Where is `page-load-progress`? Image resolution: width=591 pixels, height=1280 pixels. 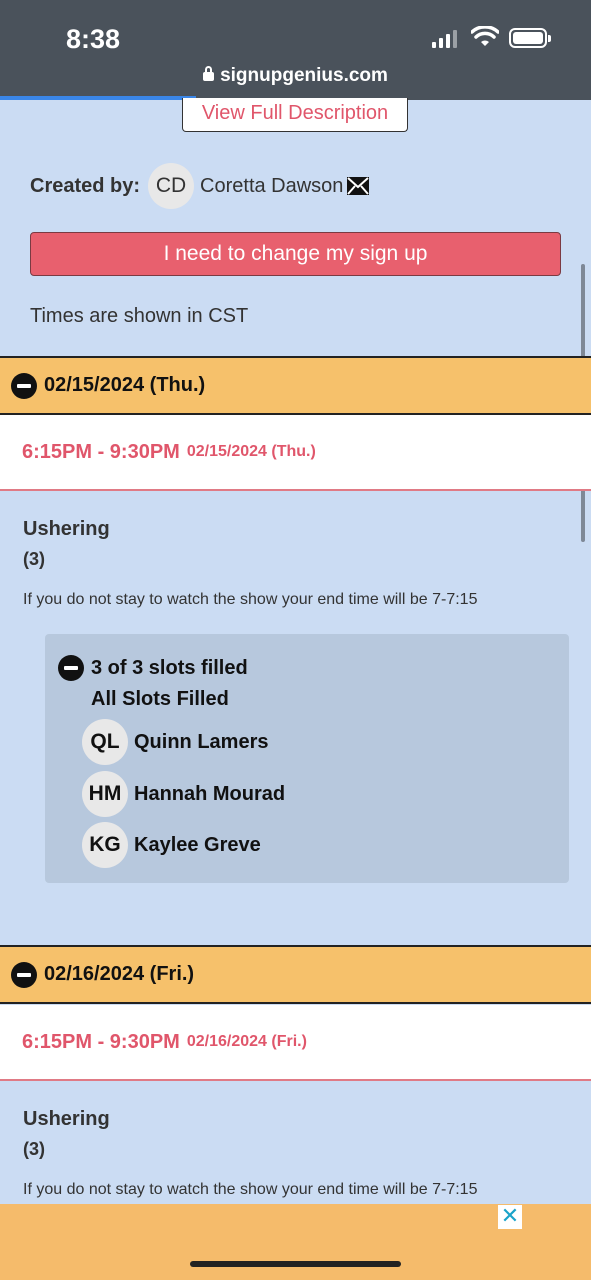 page-load-progress is located at coordinates (98, 98).